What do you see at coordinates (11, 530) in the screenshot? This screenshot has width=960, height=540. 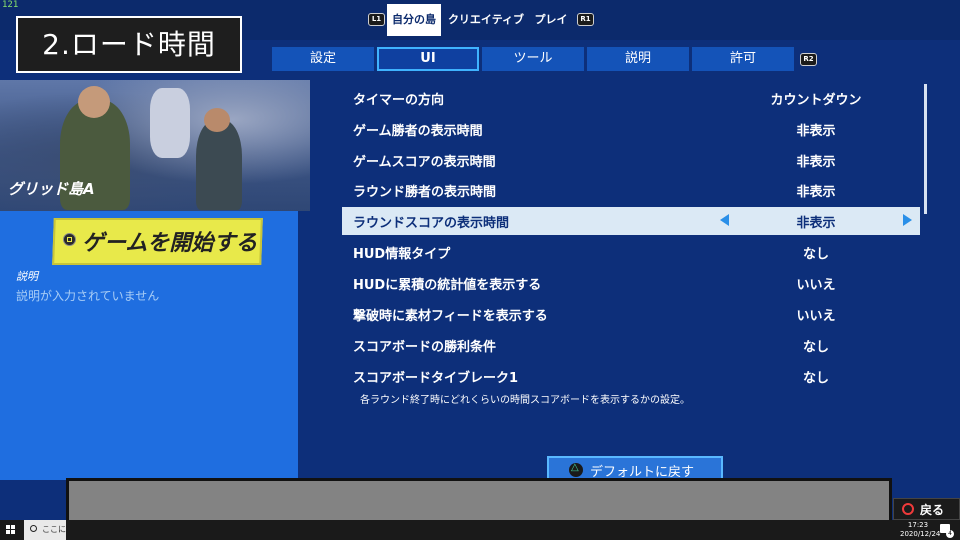 I see `windows-start-icon` at bounding box center [11, 530].